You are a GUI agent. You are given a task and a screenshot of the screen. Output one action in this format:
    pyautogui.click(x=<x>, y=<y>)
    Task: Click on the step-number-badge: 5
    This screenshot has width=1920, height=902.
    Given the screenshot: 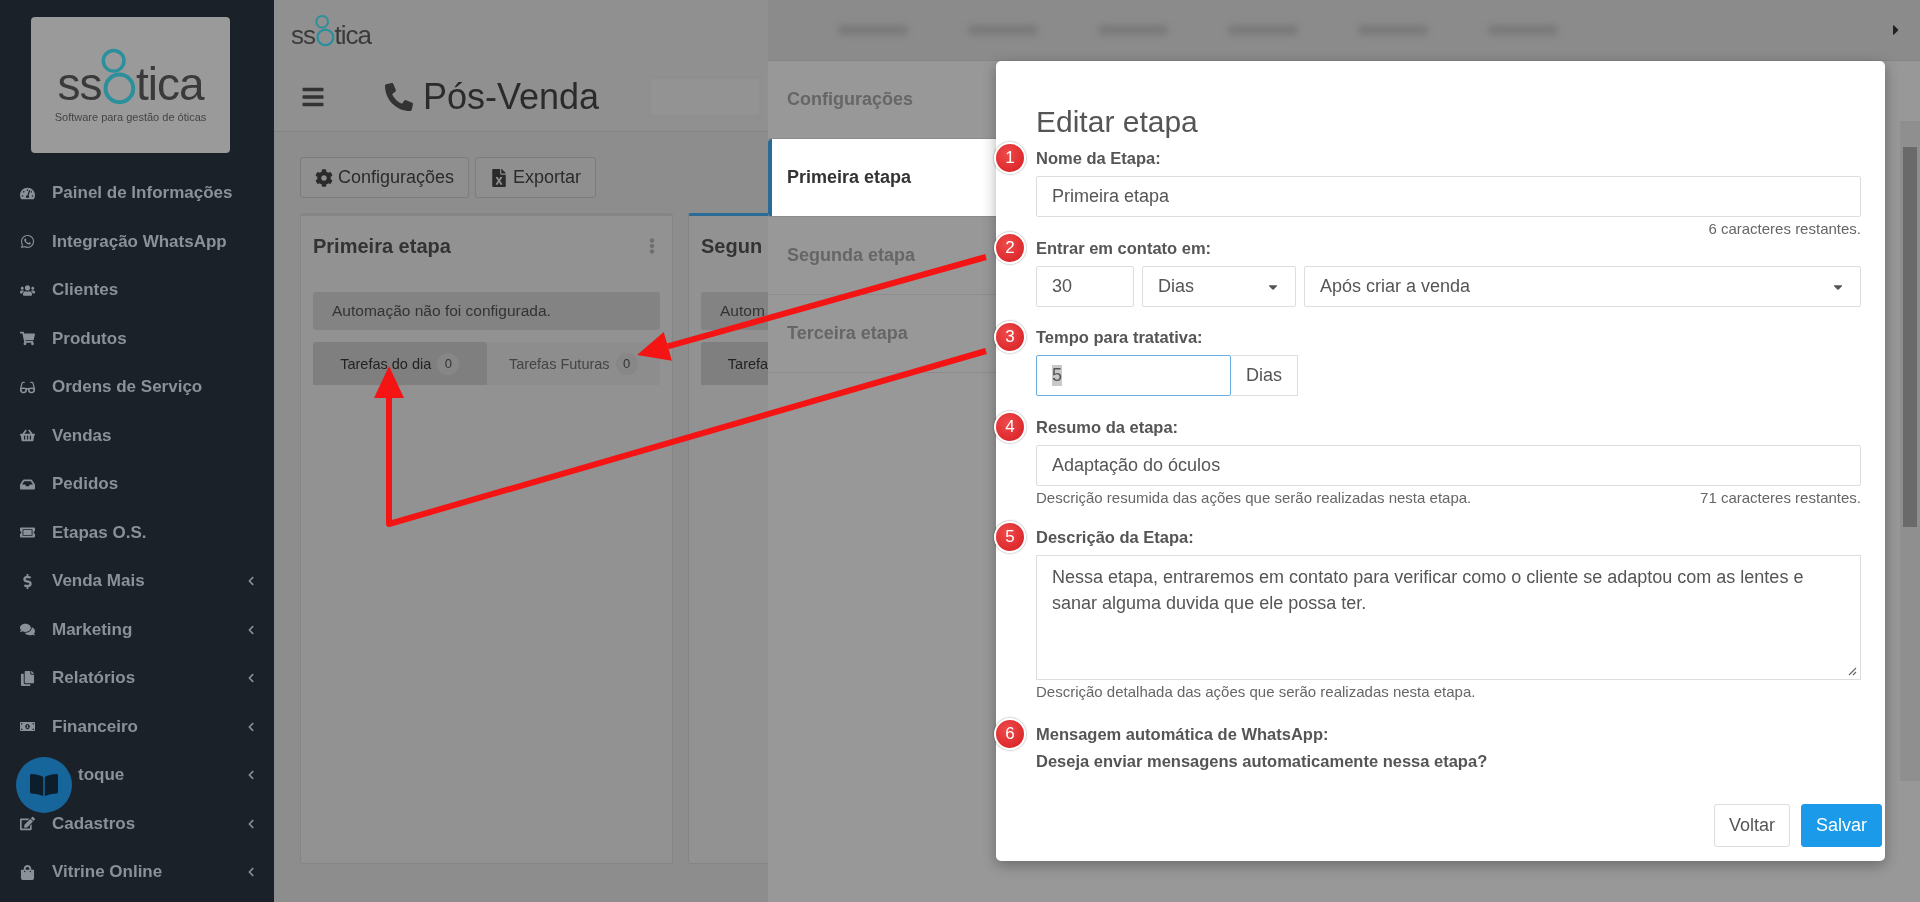 What is the action you would take?
    pyautogui.click(x=1010, y=537)
    